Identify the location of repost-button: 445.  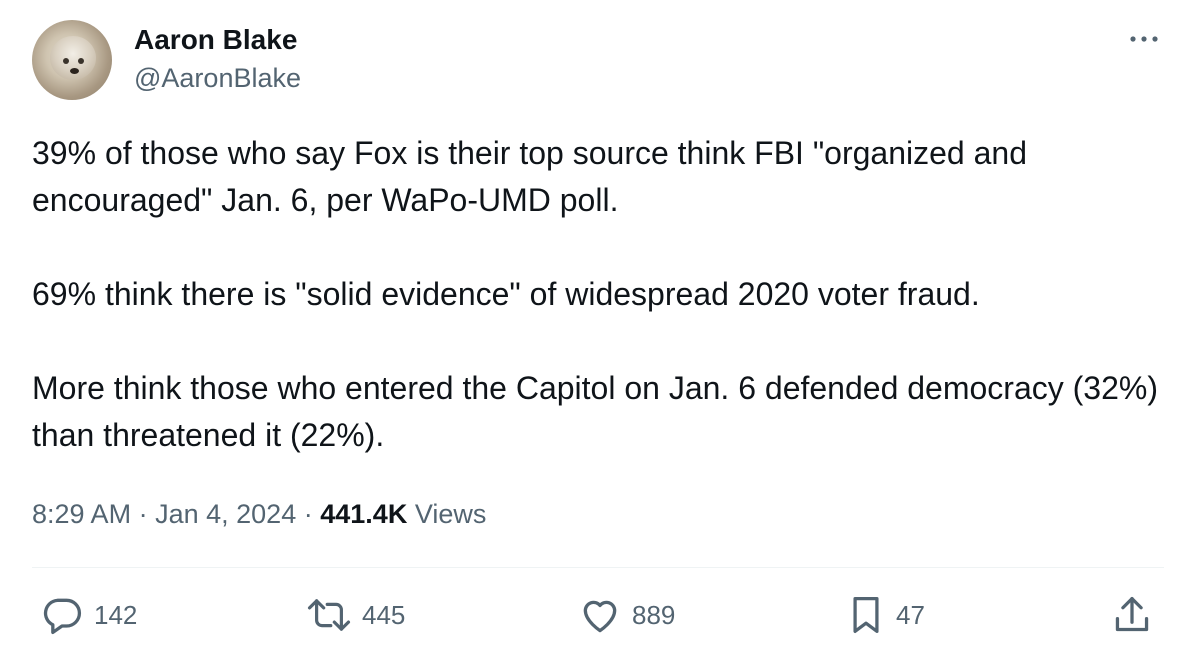
(355, 615).